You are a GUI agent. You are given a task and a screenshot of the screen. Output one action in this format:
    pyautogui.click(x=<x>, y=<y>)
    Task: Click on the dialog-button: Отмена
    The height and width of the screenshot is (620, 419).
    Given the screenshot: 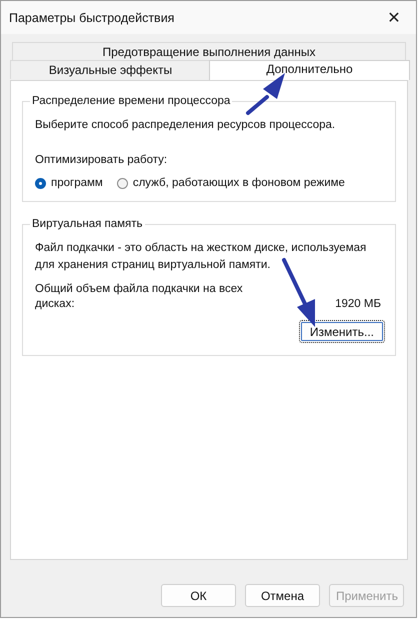 What is the action you would take?
    pyautogui.click(x=282, y=595)
    